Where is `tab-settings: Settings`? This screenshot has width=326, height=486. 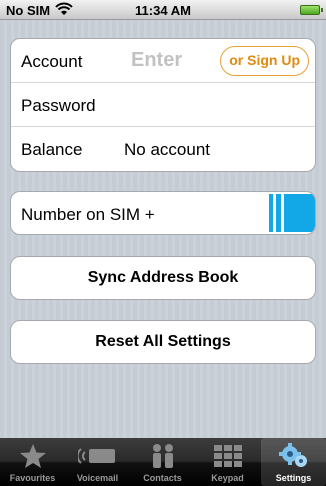 tab-settings: Settings is located at coordinates (293, 462).